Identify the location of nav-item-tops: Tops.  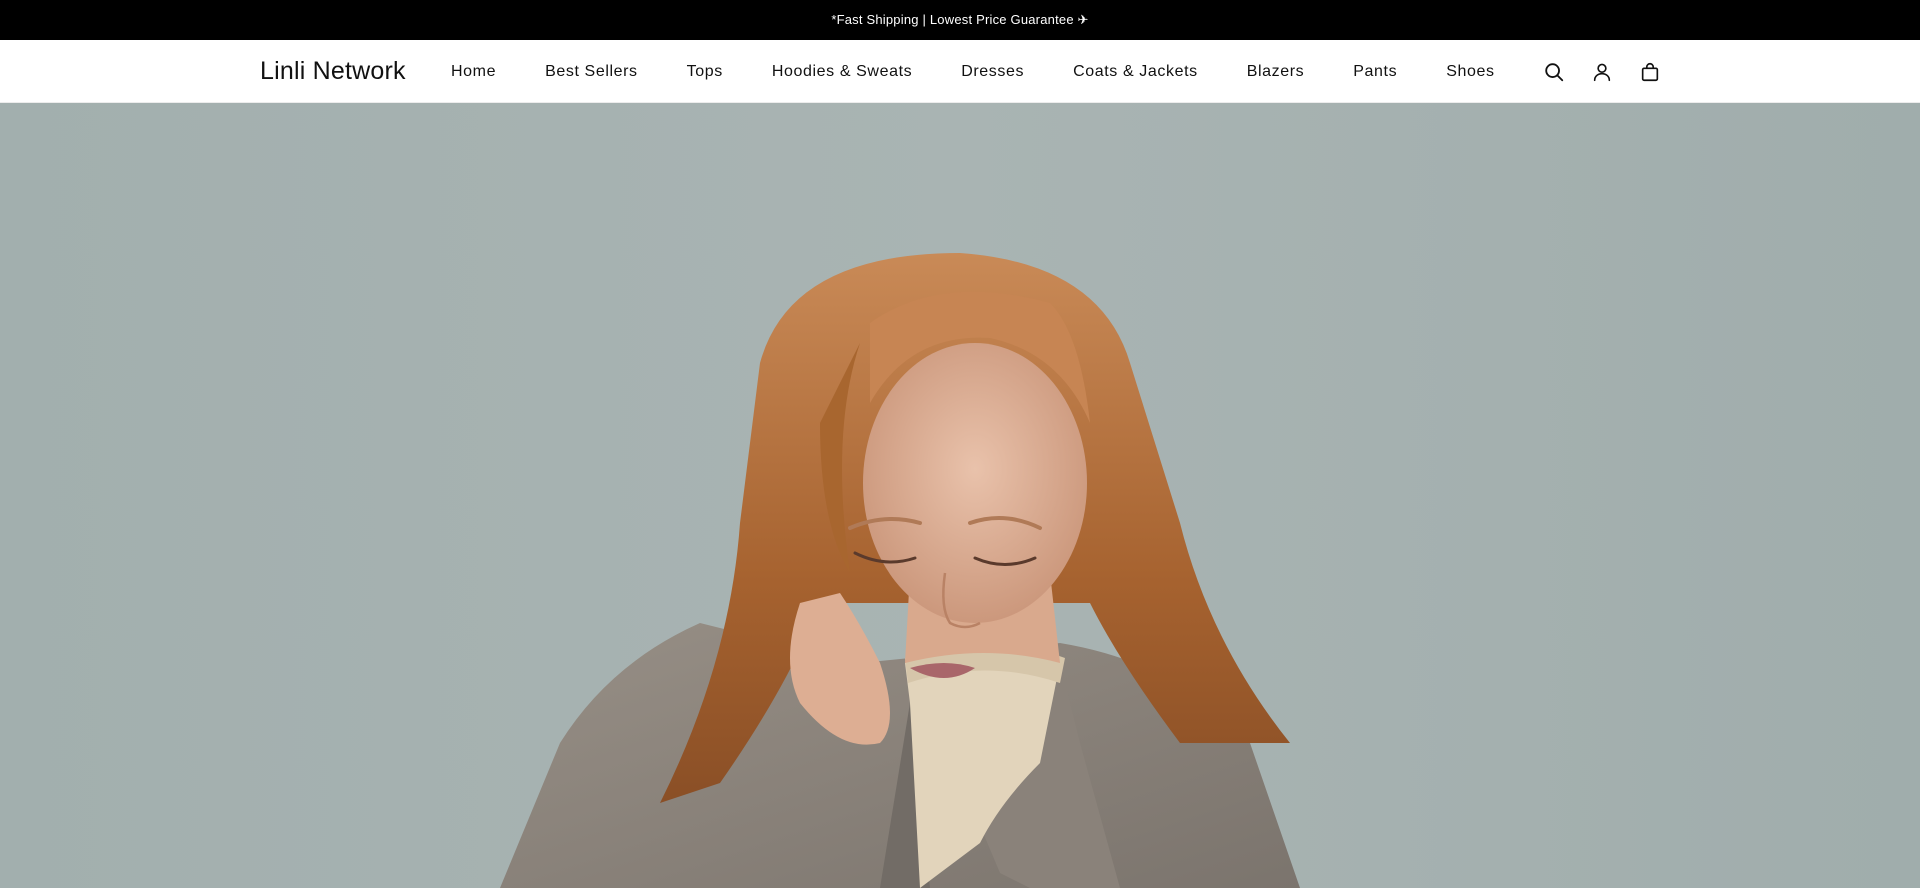
(705, 72).